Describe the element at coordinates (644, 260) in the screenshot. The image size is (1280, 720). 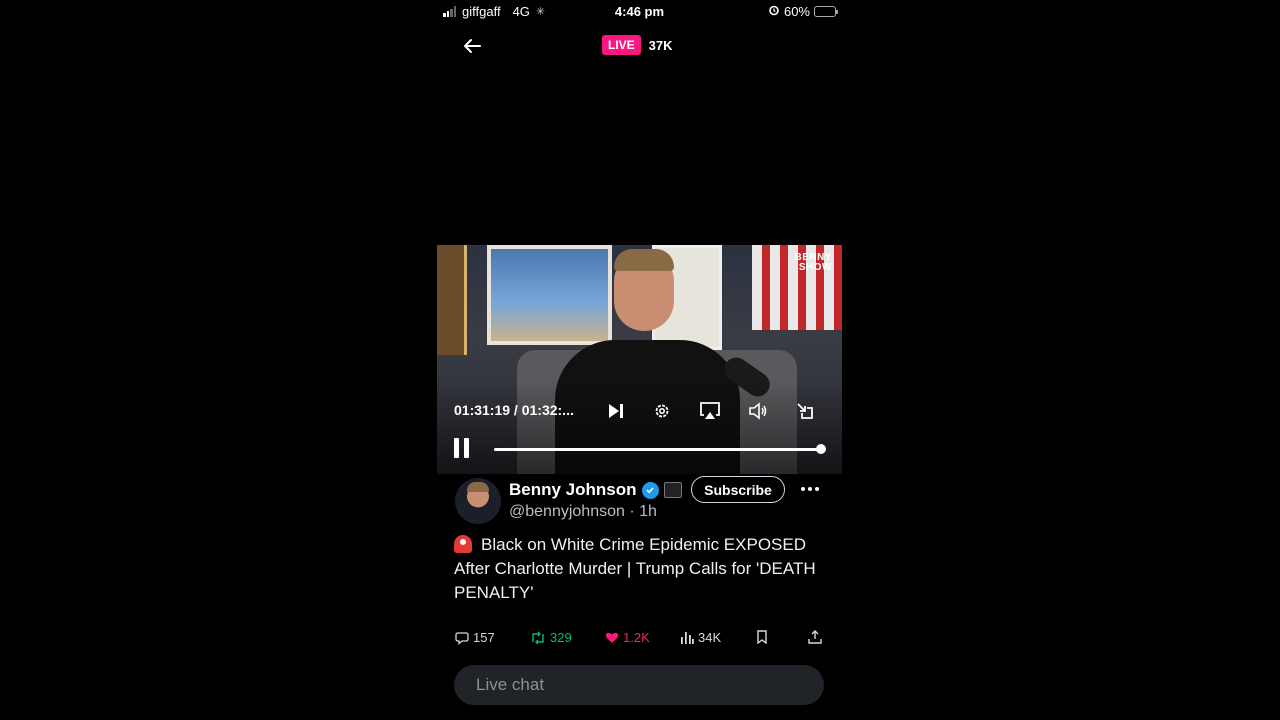
I see `video-scene-presenter-hair` at that location.